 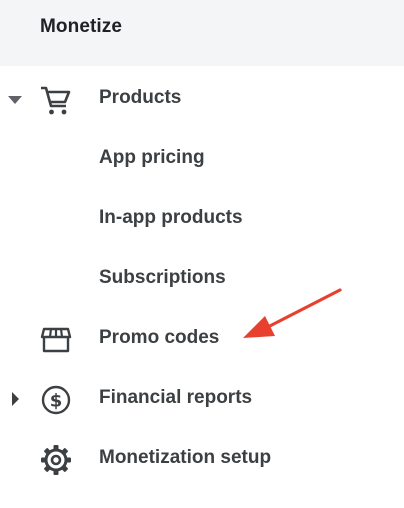 I want to click on nav-item-in-app-products: In-app products, so click(x=202, y=220).